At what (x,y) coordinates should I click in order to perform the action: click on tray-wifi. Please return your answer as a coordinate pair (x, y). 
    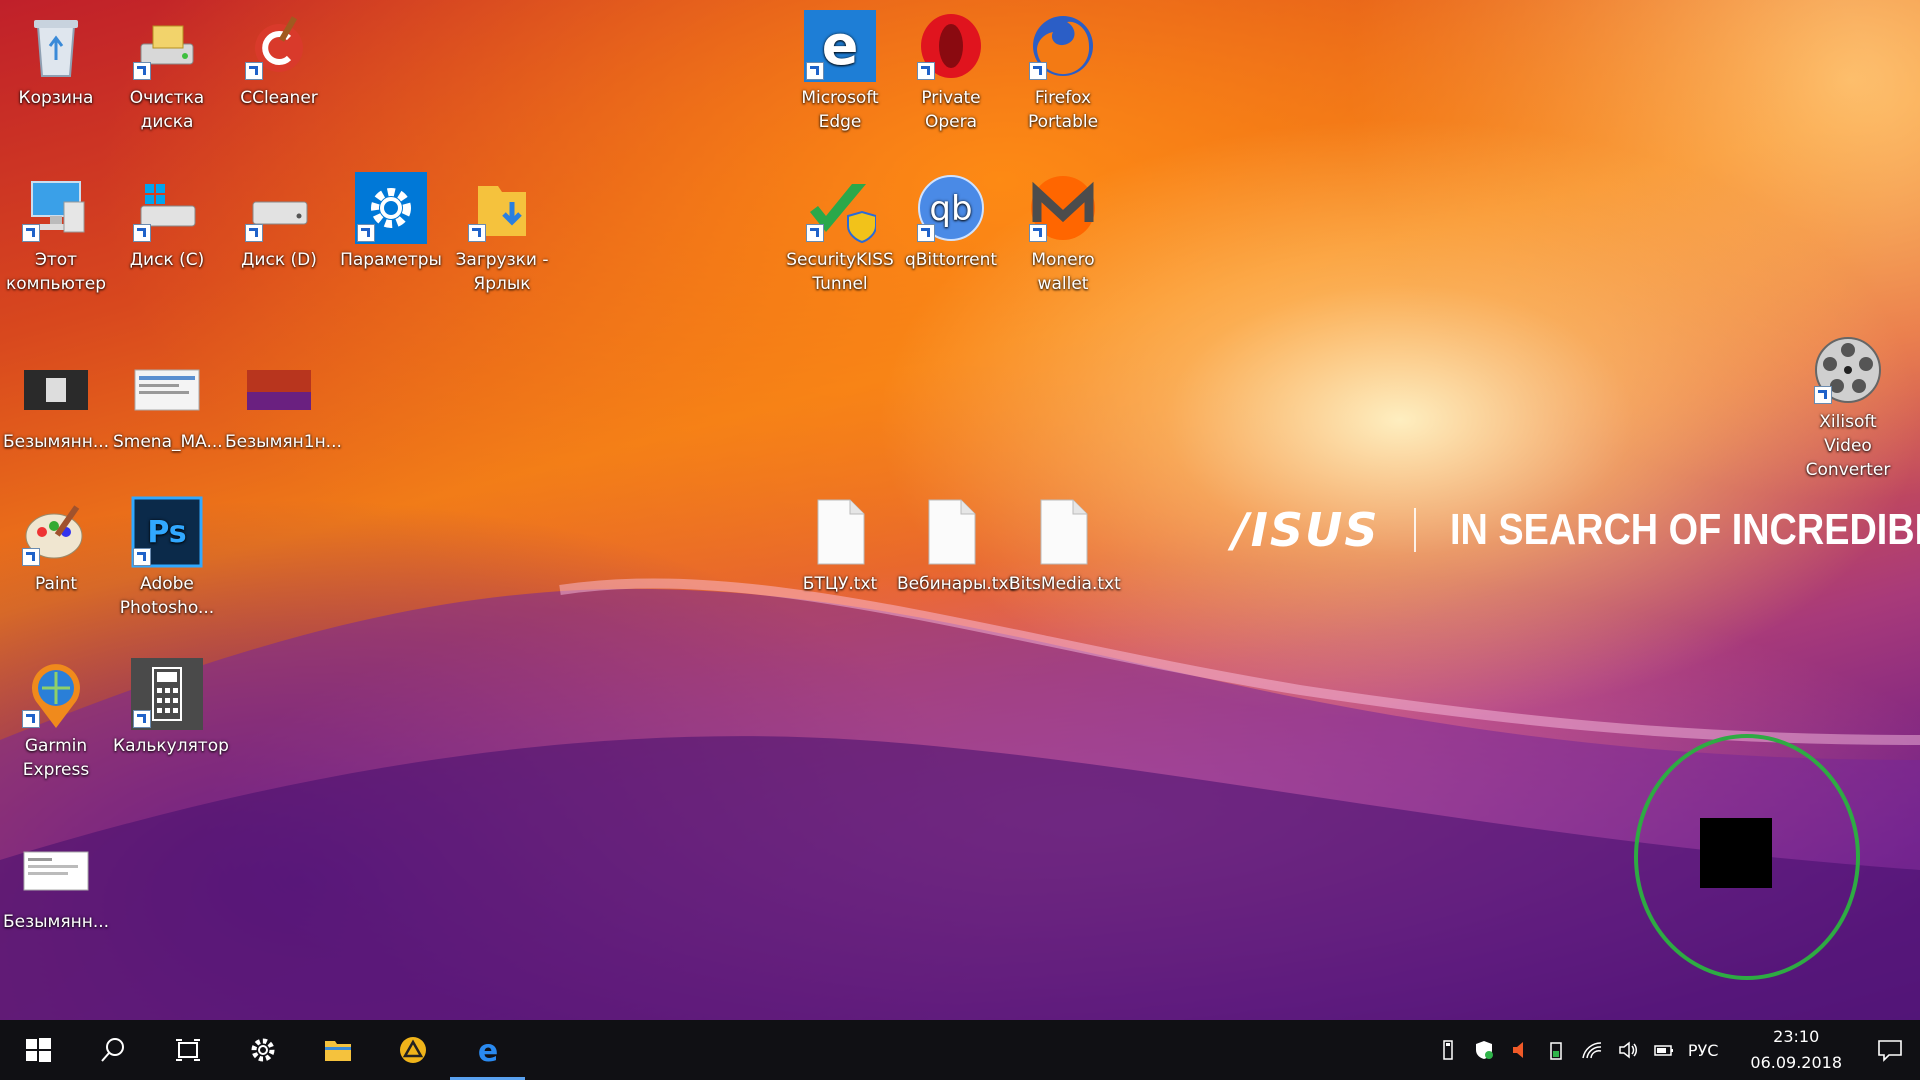
    Looking at the image, I should click on (1592, 1050).